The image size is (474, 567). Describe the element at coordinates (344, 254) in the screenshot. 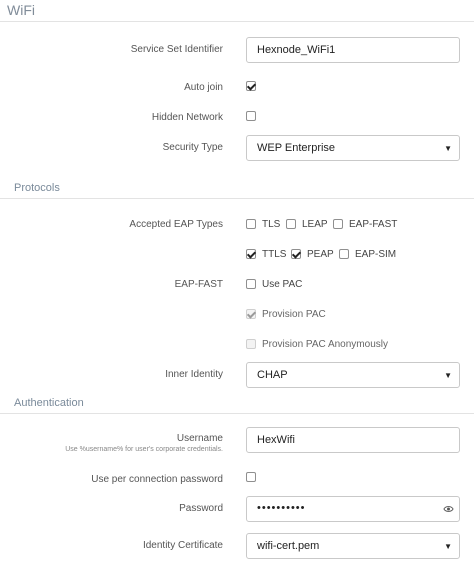

I see `eap-sim-checkbox` at that location.